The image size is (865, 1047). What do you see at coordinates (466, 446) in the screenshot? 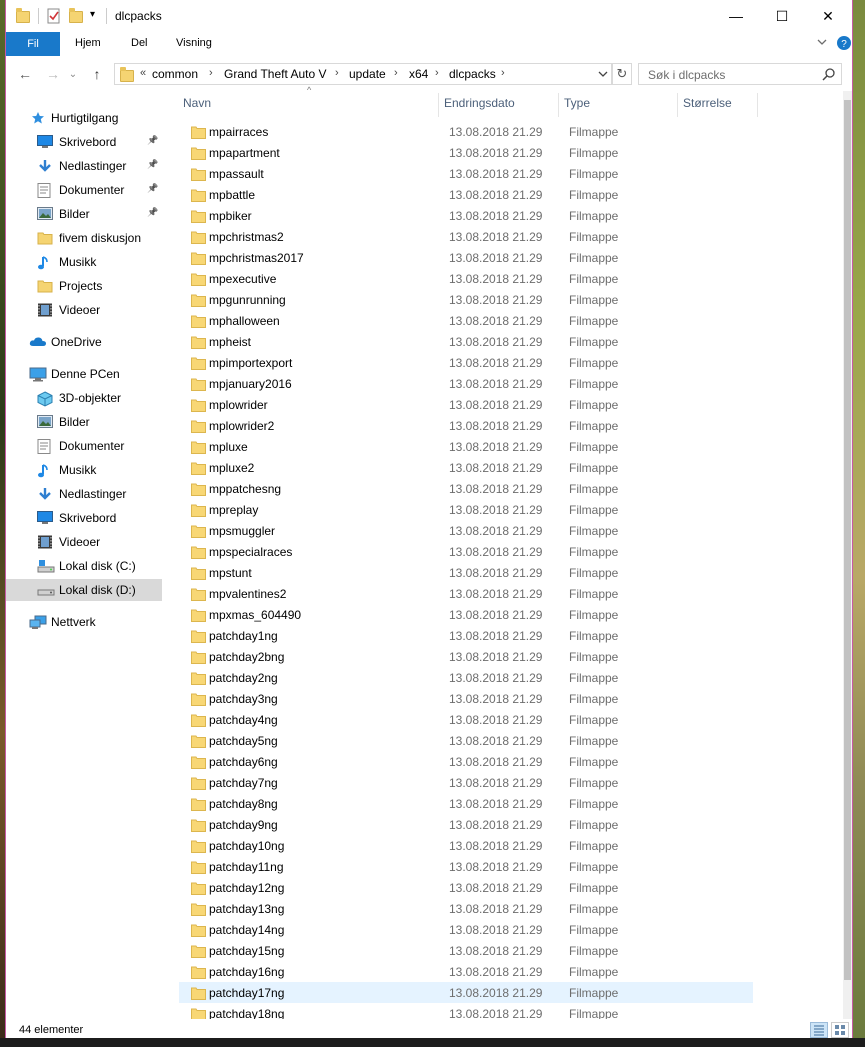
I see `table-row: mpluxe 13.08.2018 21.29 Filmappe` at bounding box center [466, 446].